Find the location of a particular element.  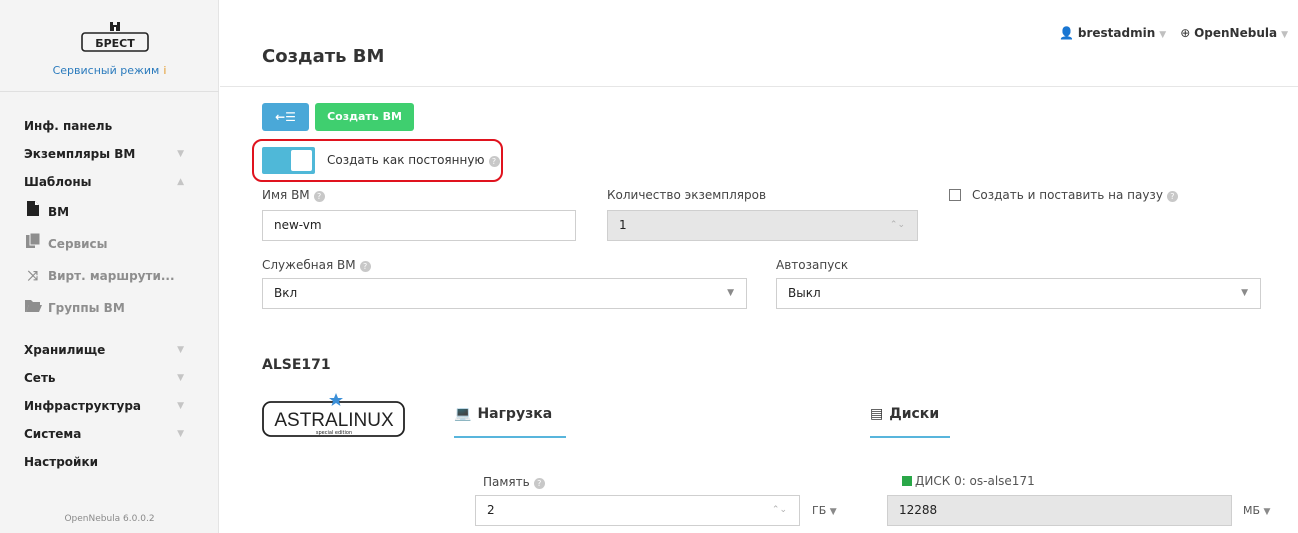

hold-label: Создать и поставить на паузу? is located at coordinates (1075, 195).